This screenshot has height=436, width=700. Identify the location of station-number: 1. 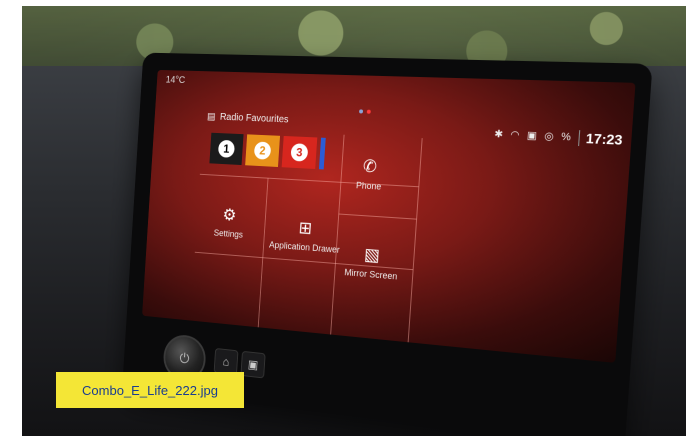
(226, 148).